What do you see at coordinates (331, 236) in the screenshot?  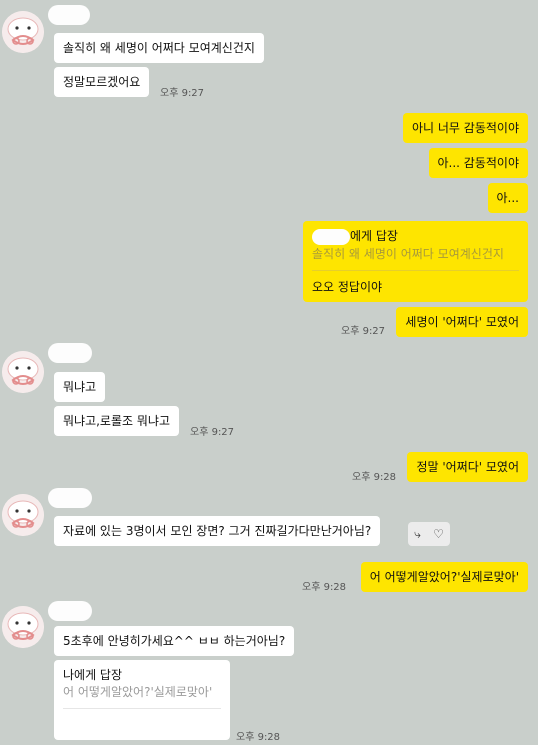 I see `redacted-name` at bounding box center [331, 236].